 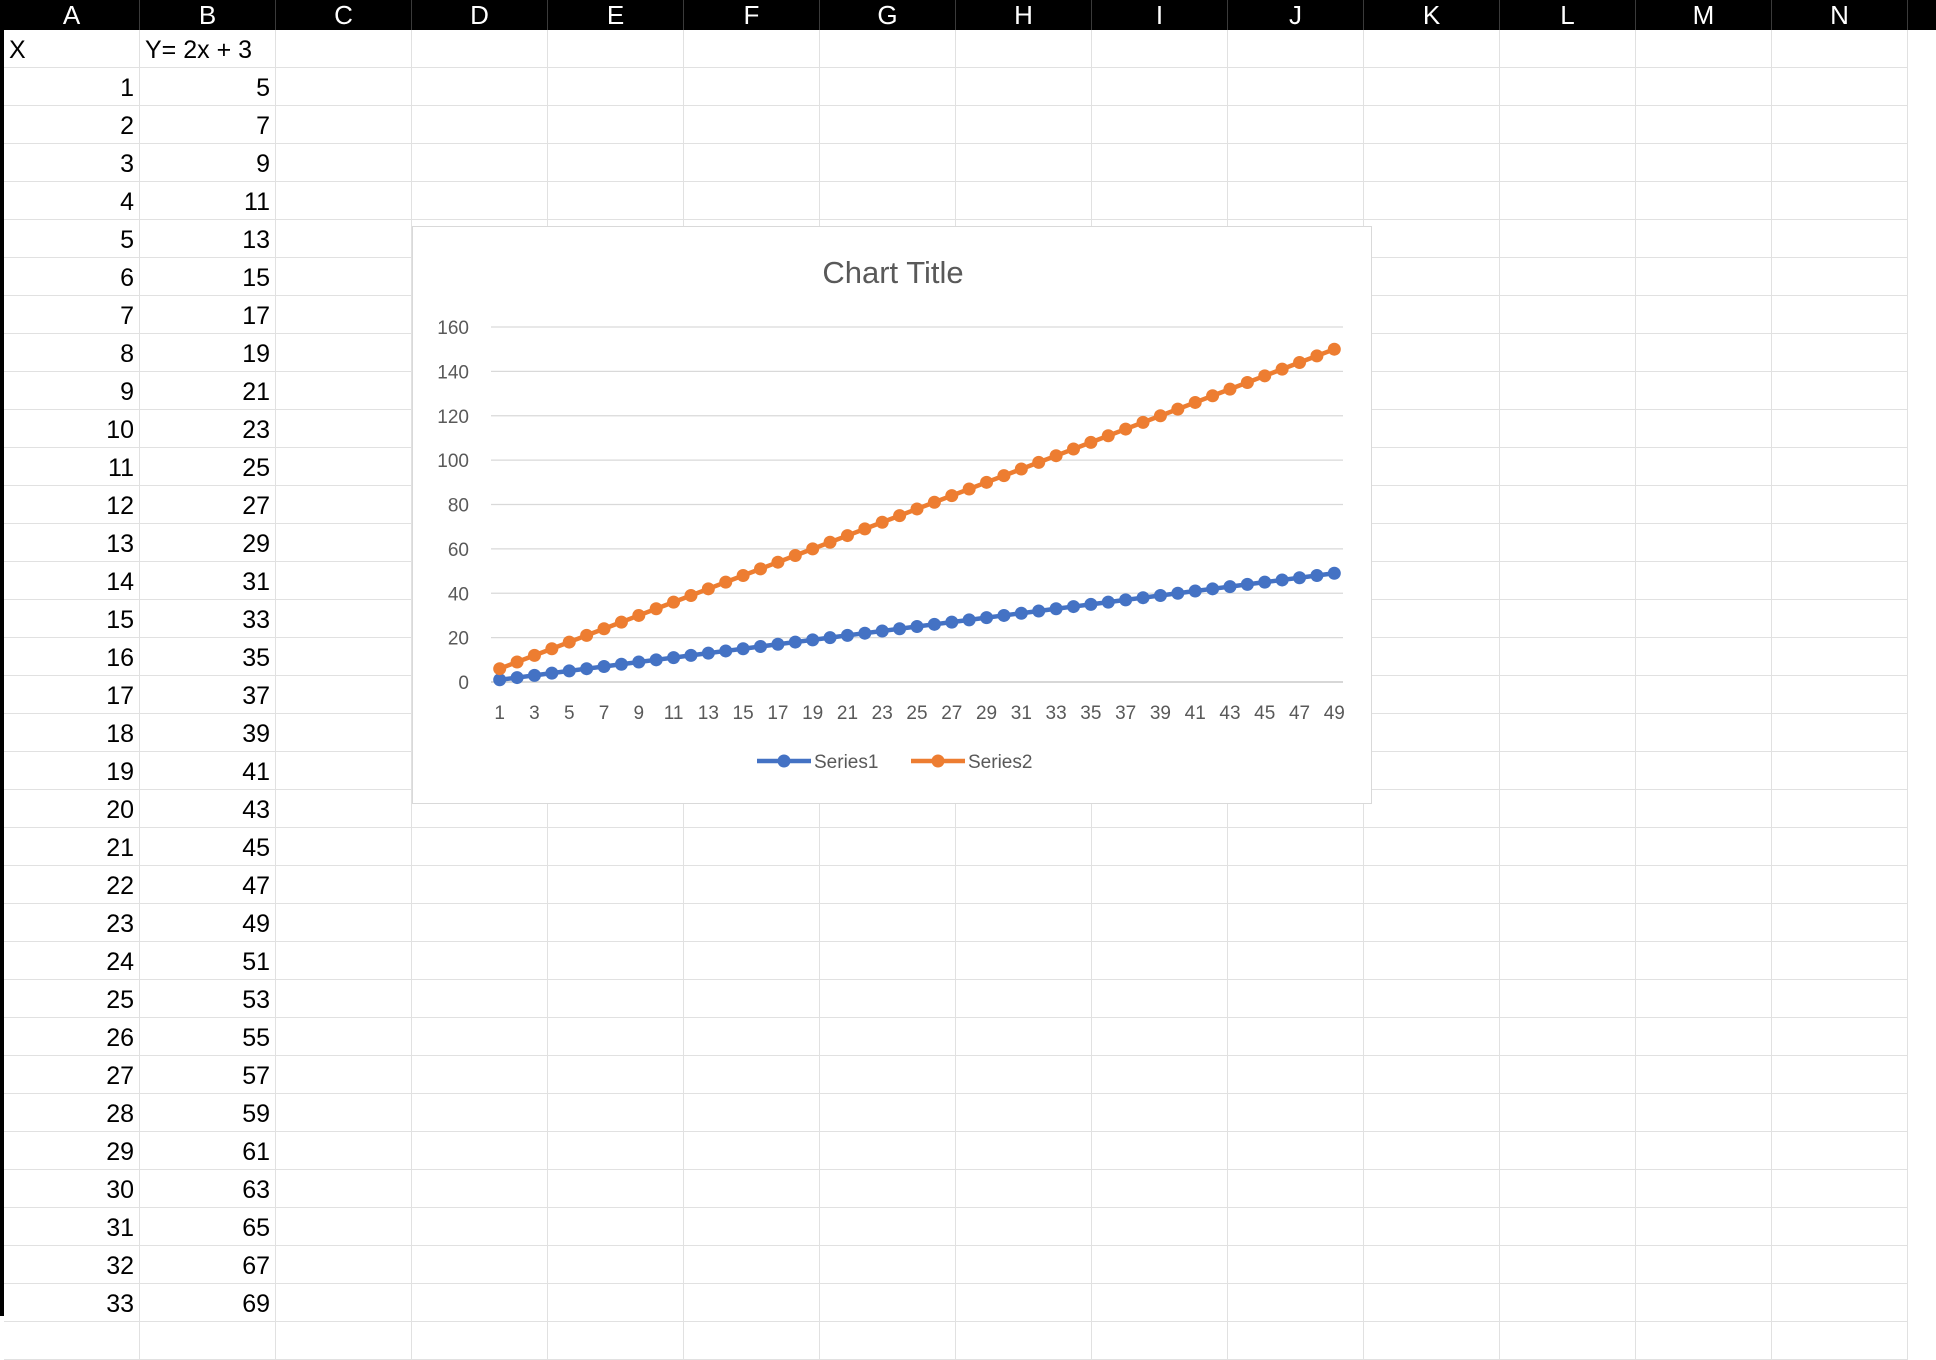 What do you see at coordinates (1840, 657) in the screenshot?
I see `cell-n17` at bounding box center [1840, 657].